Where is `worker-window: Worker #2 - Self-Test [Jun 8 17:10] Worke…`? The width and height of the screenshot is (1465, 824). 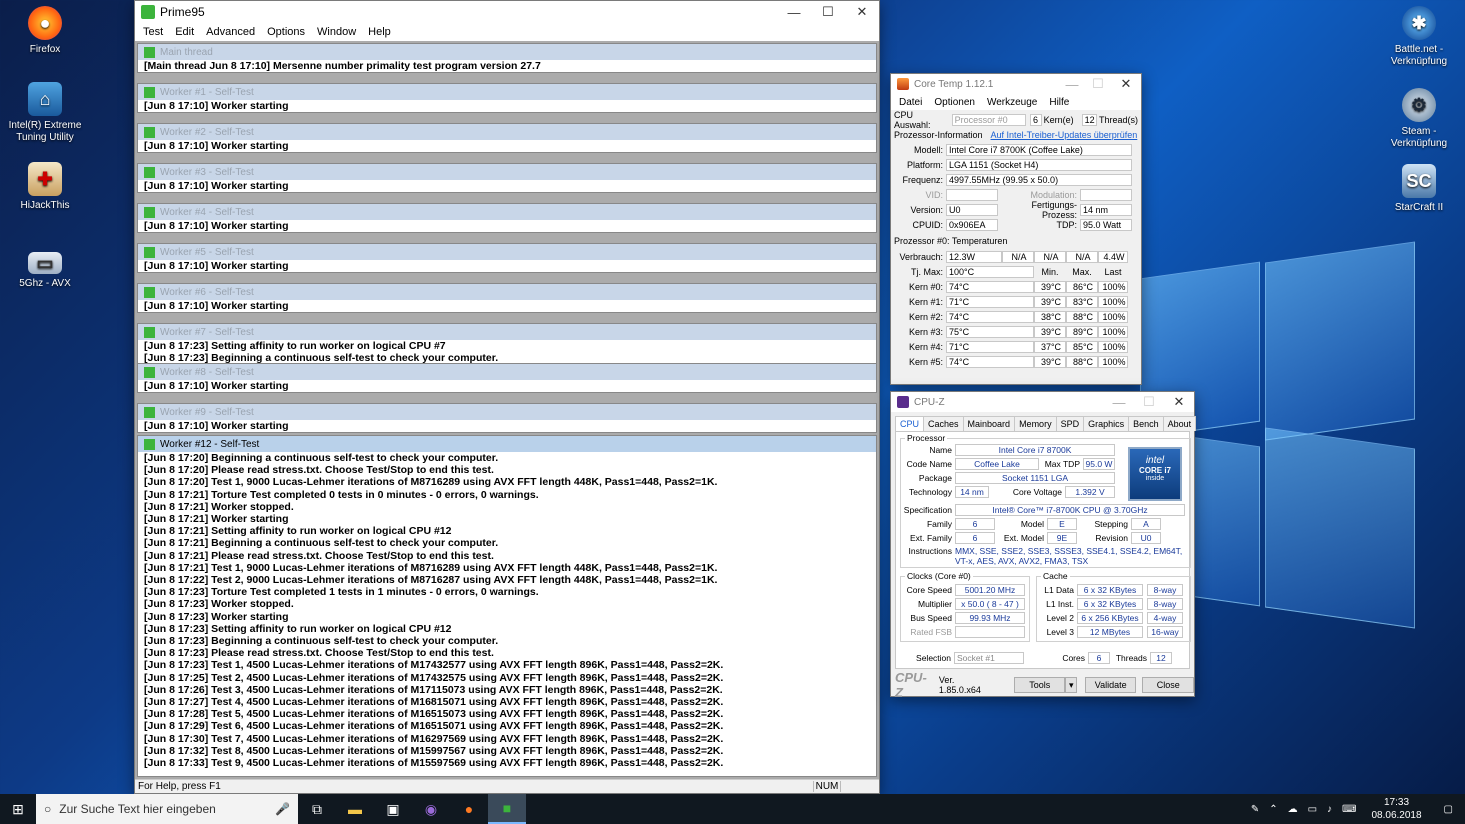
worker-window: Worker #2 - Self-Test [Jun 8 17:10] Worke… is located at coordinates (507, 138).